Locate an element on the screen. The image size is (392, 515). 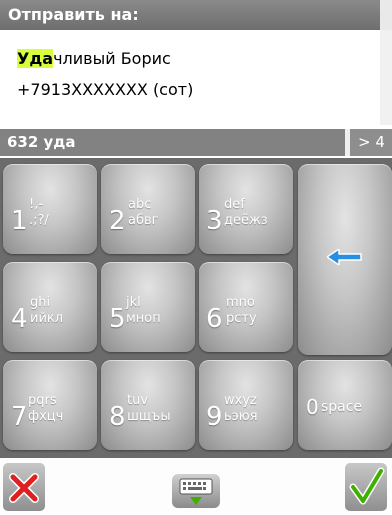
cancel-button is located at coordinates (24, 487).